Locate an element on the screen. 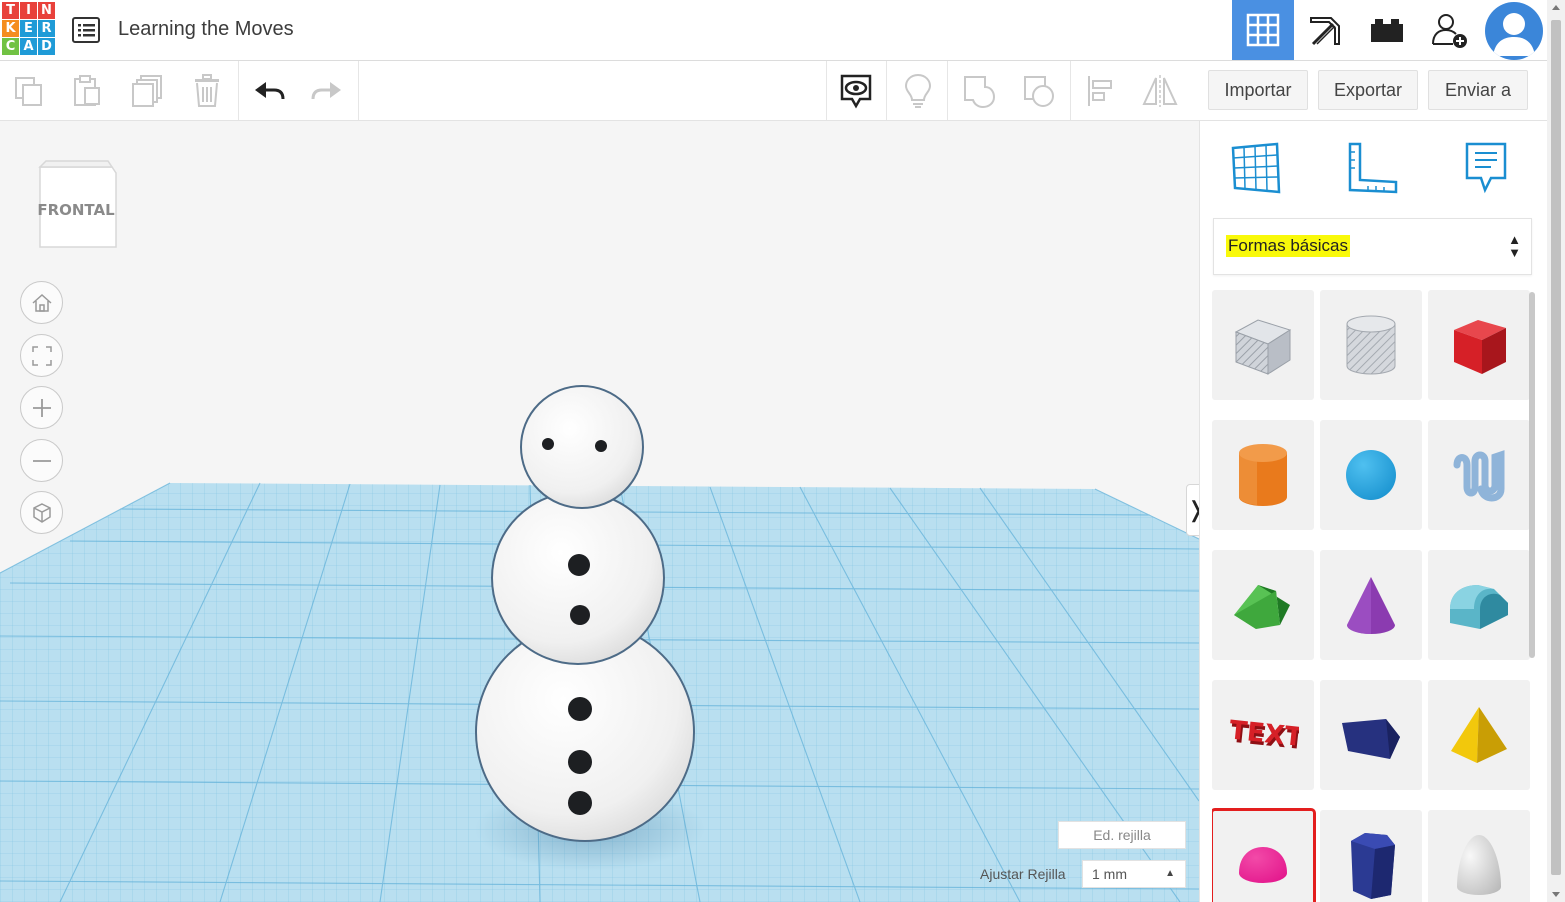 This screenshot has height=902, width=1565. snap-grid-value: 1 mm is located at coordinates (1109, 874).